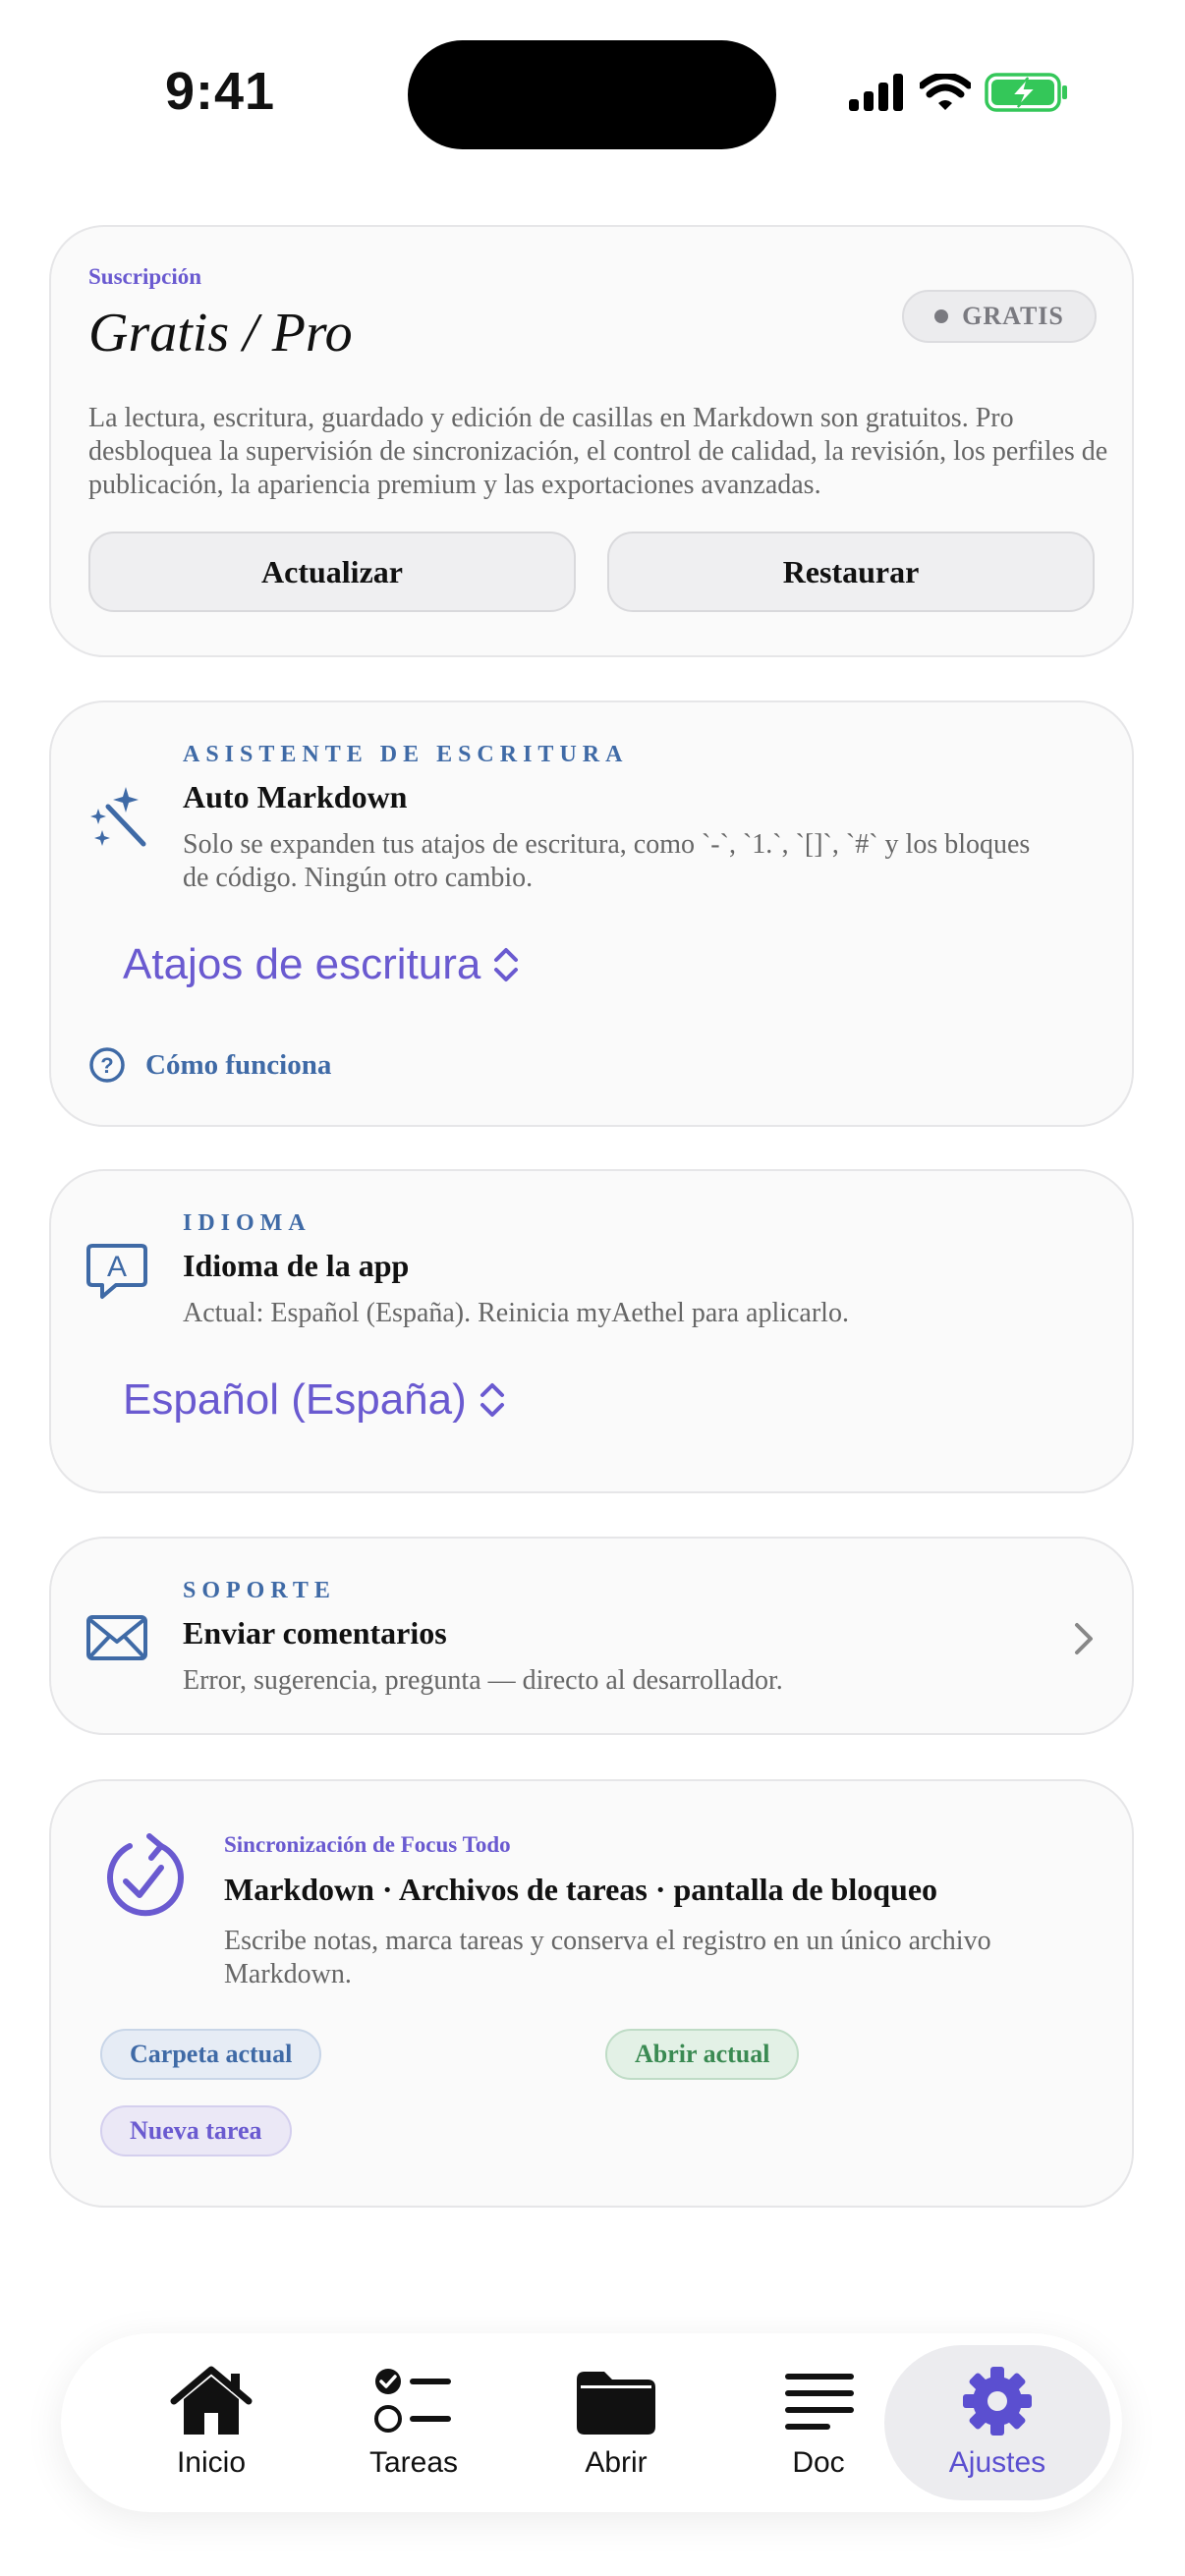 The width and height of the screenshot is (1185, 2576). I want to click on tab-inicio: Inicio, so click(211, 2422).